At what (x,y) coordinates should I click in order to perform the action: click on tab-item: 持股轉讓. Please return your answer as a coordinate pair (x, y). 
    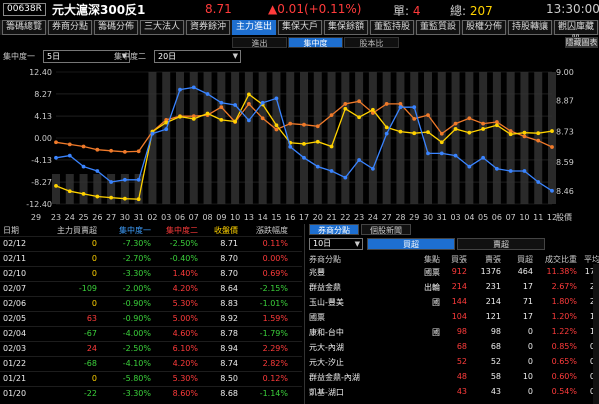
    Looking at the image, I should click on (530, 27).